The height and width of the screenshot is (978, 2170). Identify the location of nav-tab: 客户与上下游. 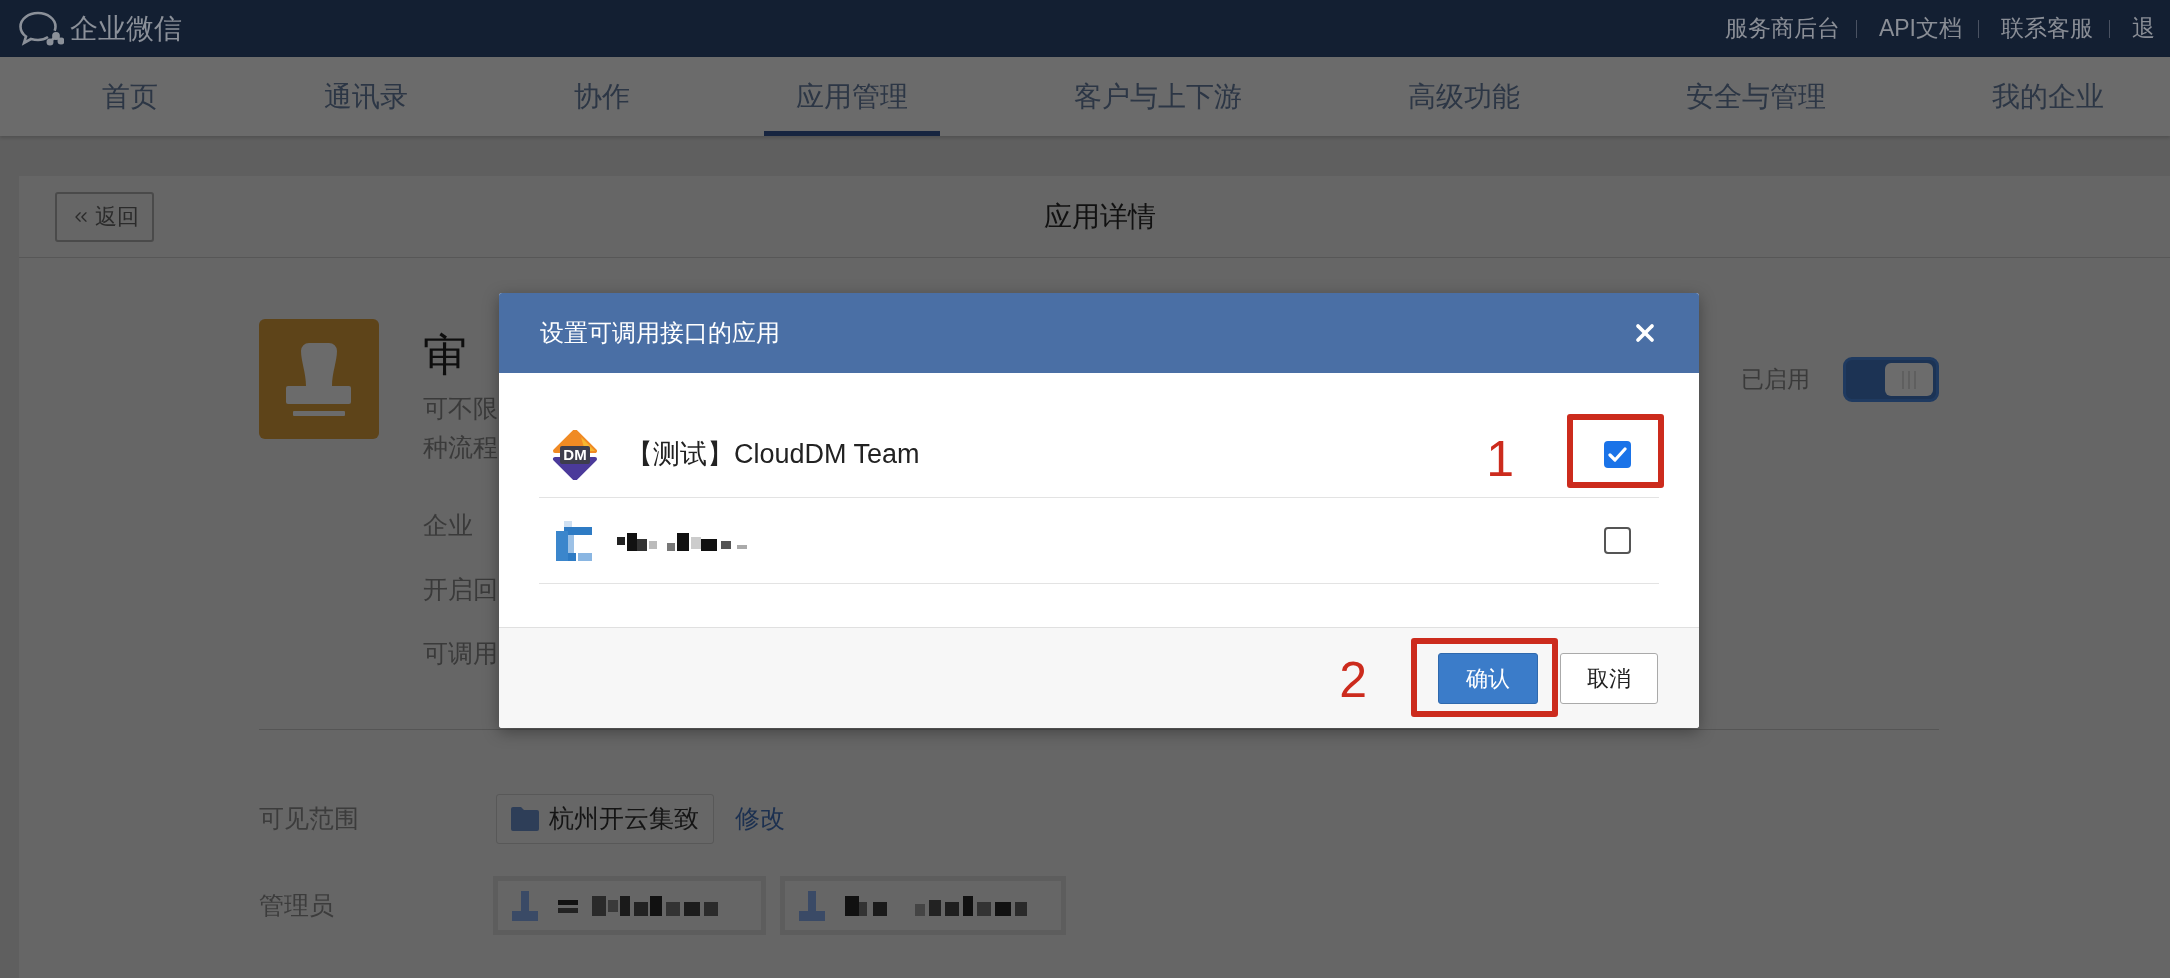
(1158, 96).